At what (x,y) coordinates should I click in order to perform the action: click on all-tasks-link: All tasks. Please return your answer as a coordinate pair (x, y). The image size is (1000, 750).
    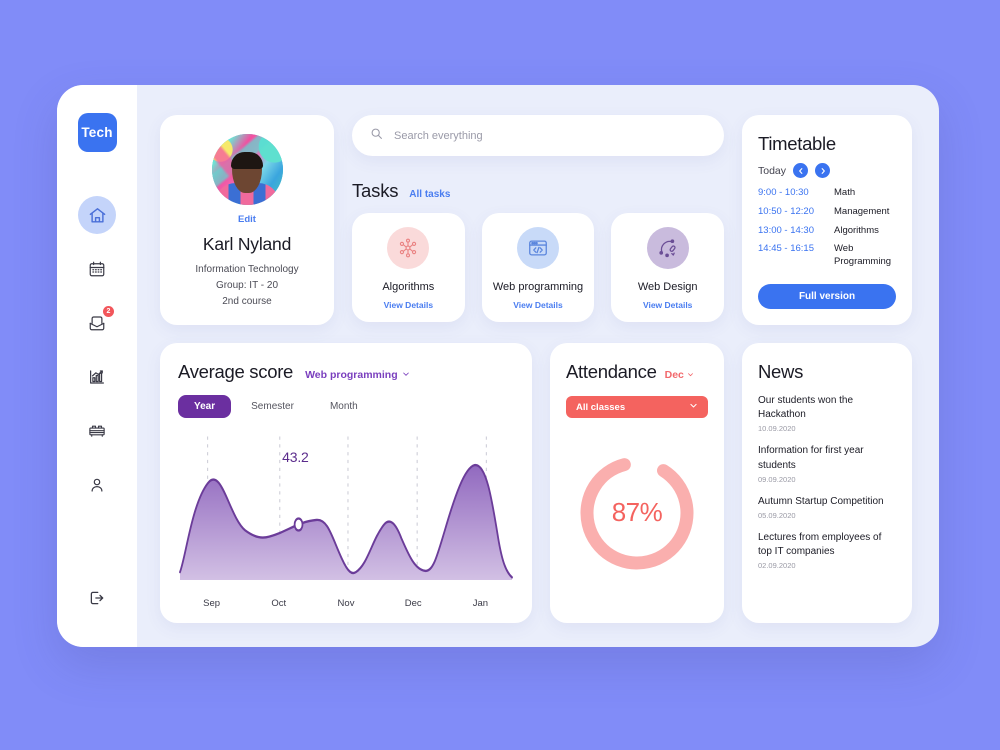
    Looking at the image, I should click on (429, 194).